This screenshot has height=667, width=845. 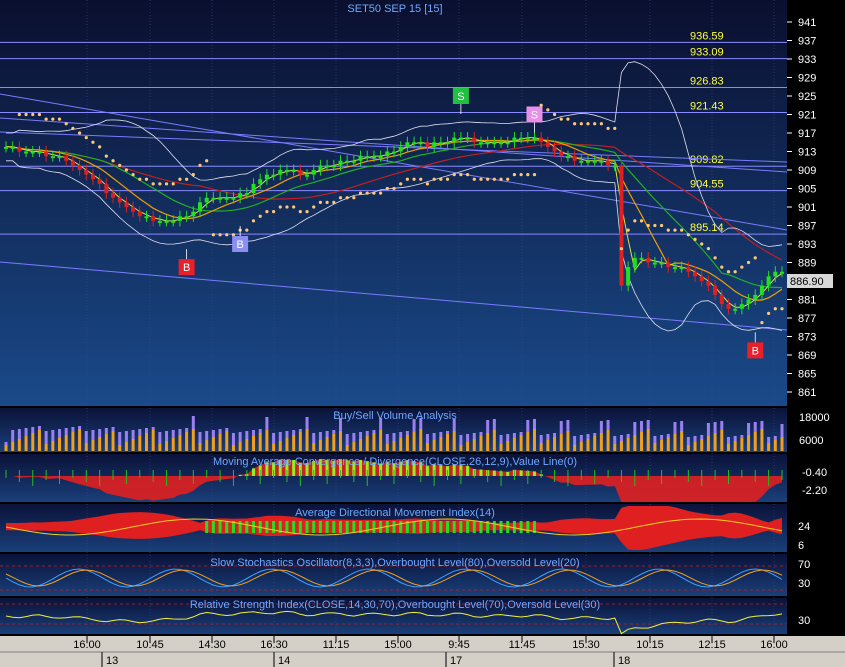 I want to click on level-line-label: 921.43, so click(x=707, y=107).